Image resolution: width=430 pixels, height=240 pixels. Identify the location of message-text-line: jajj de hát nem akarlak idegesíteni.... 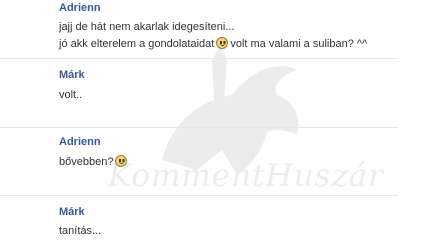
(147, 27).